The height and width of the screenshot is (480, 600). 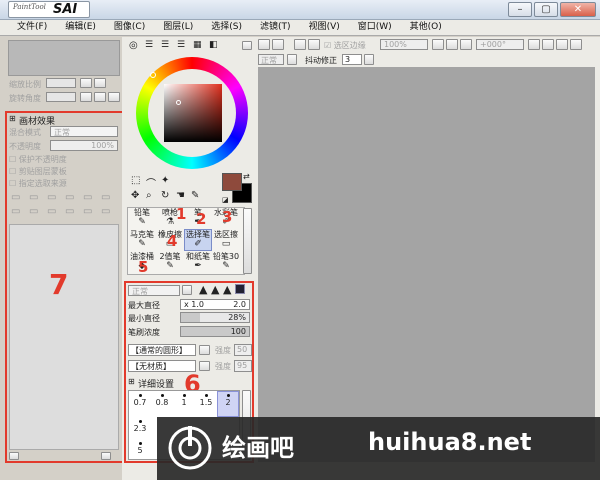 What do you see at coordinates (275, 27) in the screenshot?
I see `menu-filter: 滤镜(T)` at bounding box center [275, 27].